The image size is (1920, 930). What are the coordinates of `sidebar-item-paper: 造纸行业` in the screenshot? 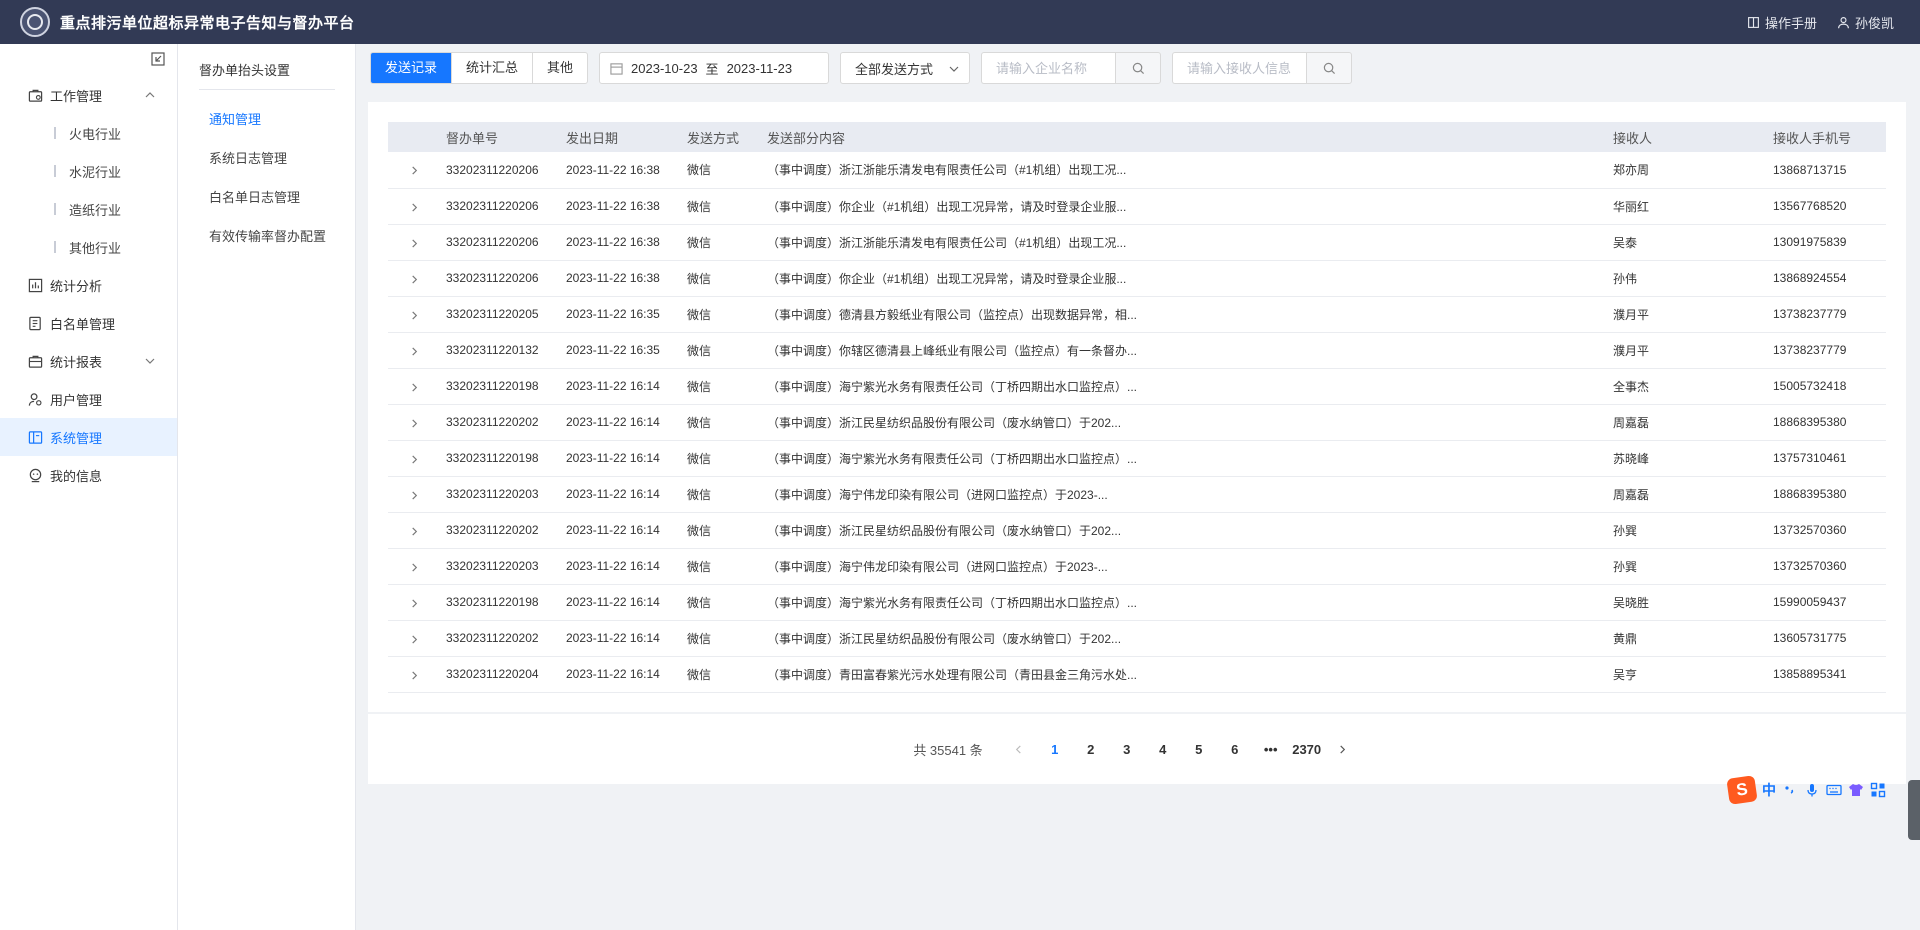 It's located at (88, 209).